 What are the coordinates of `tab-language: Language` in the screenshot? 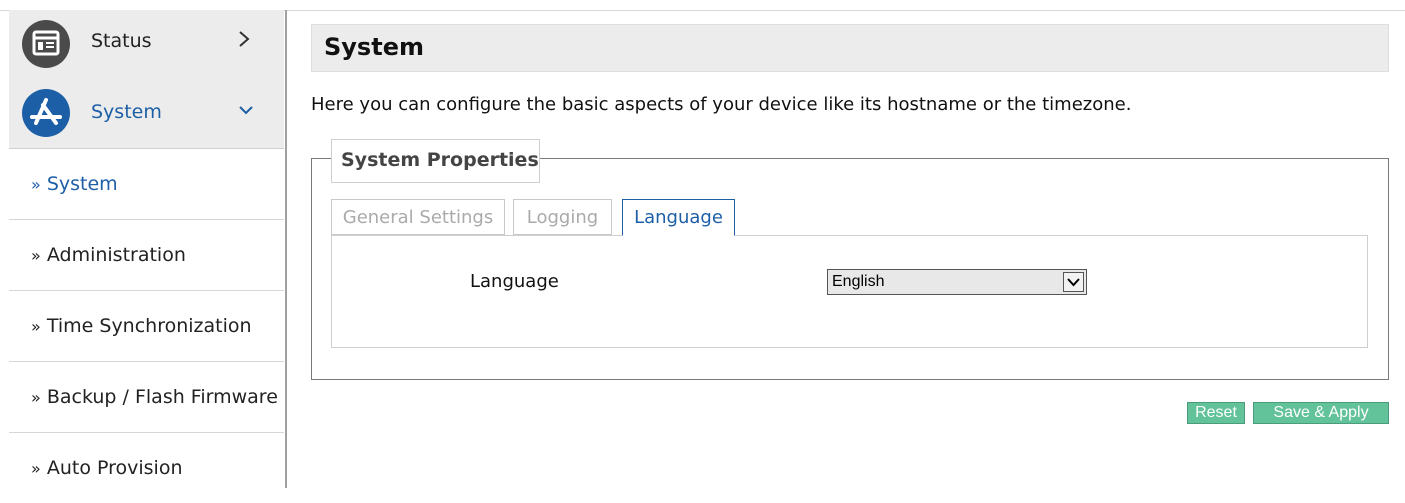 It's located at (678, 217).